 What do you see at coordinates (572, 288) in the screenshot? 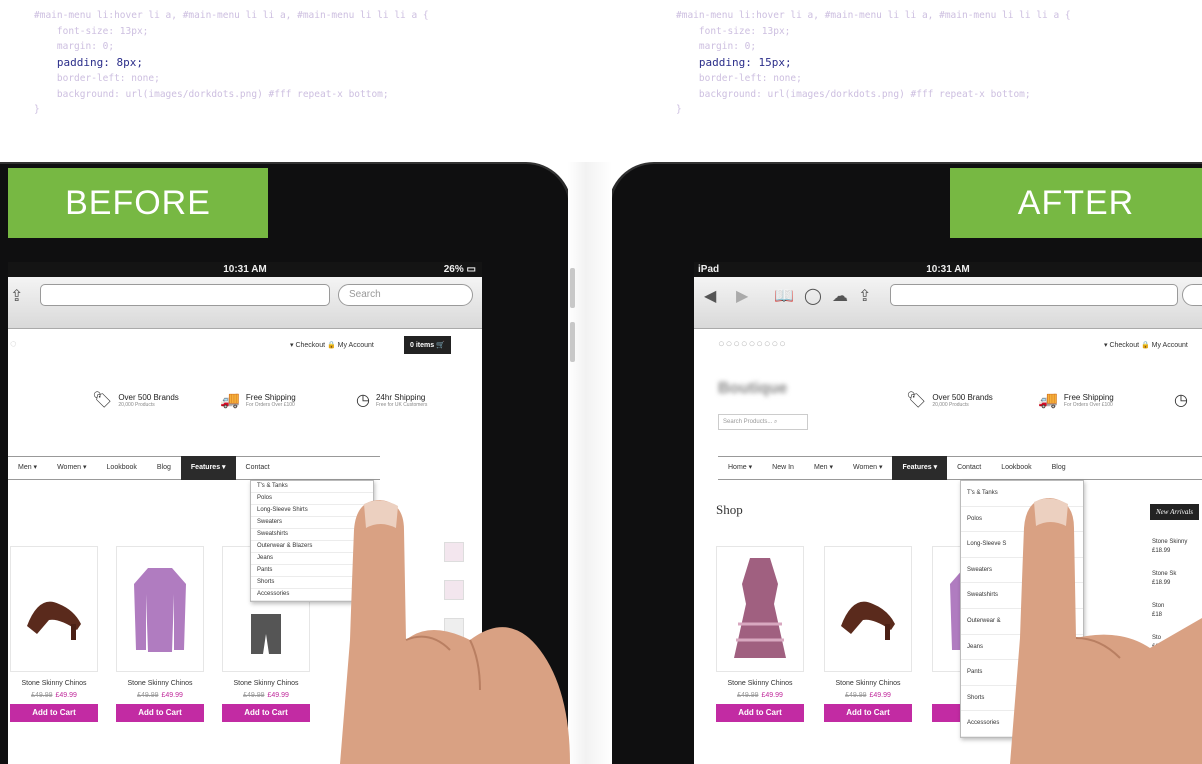
I see `volume-button` at bounding box center [572, 288].